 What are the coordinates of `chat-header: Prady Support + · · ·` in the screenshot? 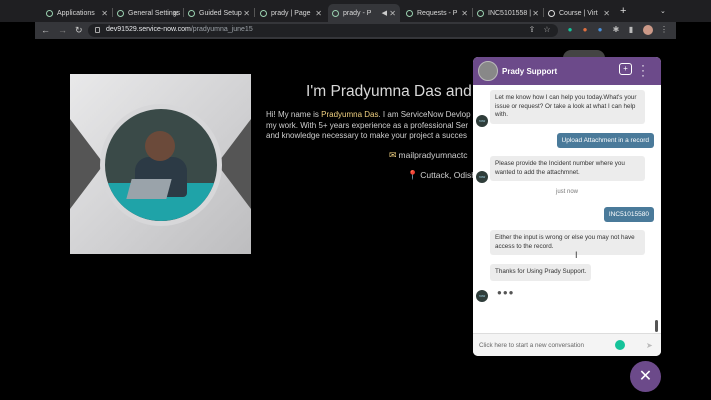 It's located at (567, 71).